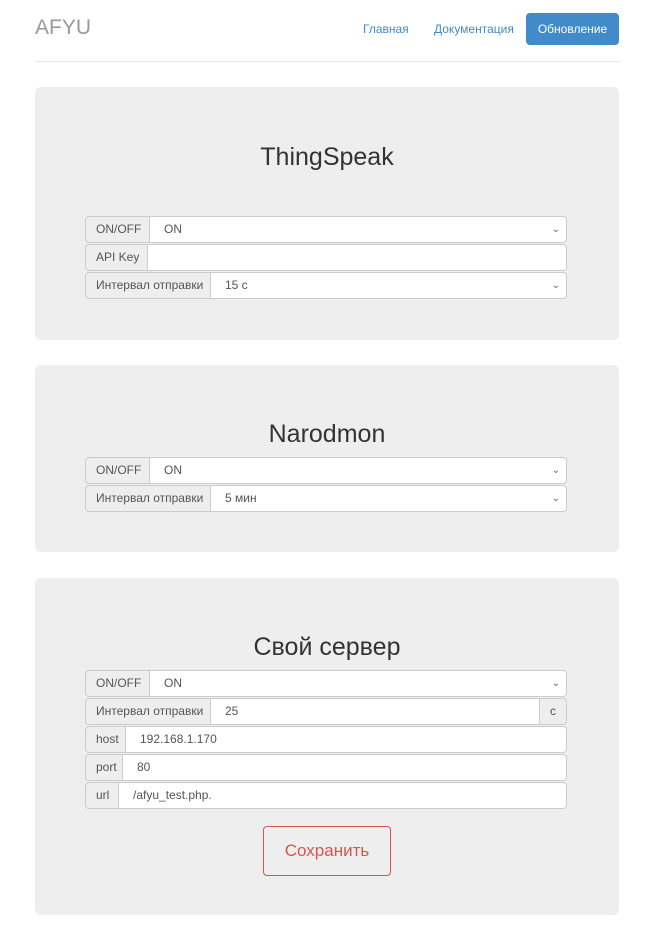 This screenshot has height=933, width=655. I want to click on host-label: host, so click(105, 739).